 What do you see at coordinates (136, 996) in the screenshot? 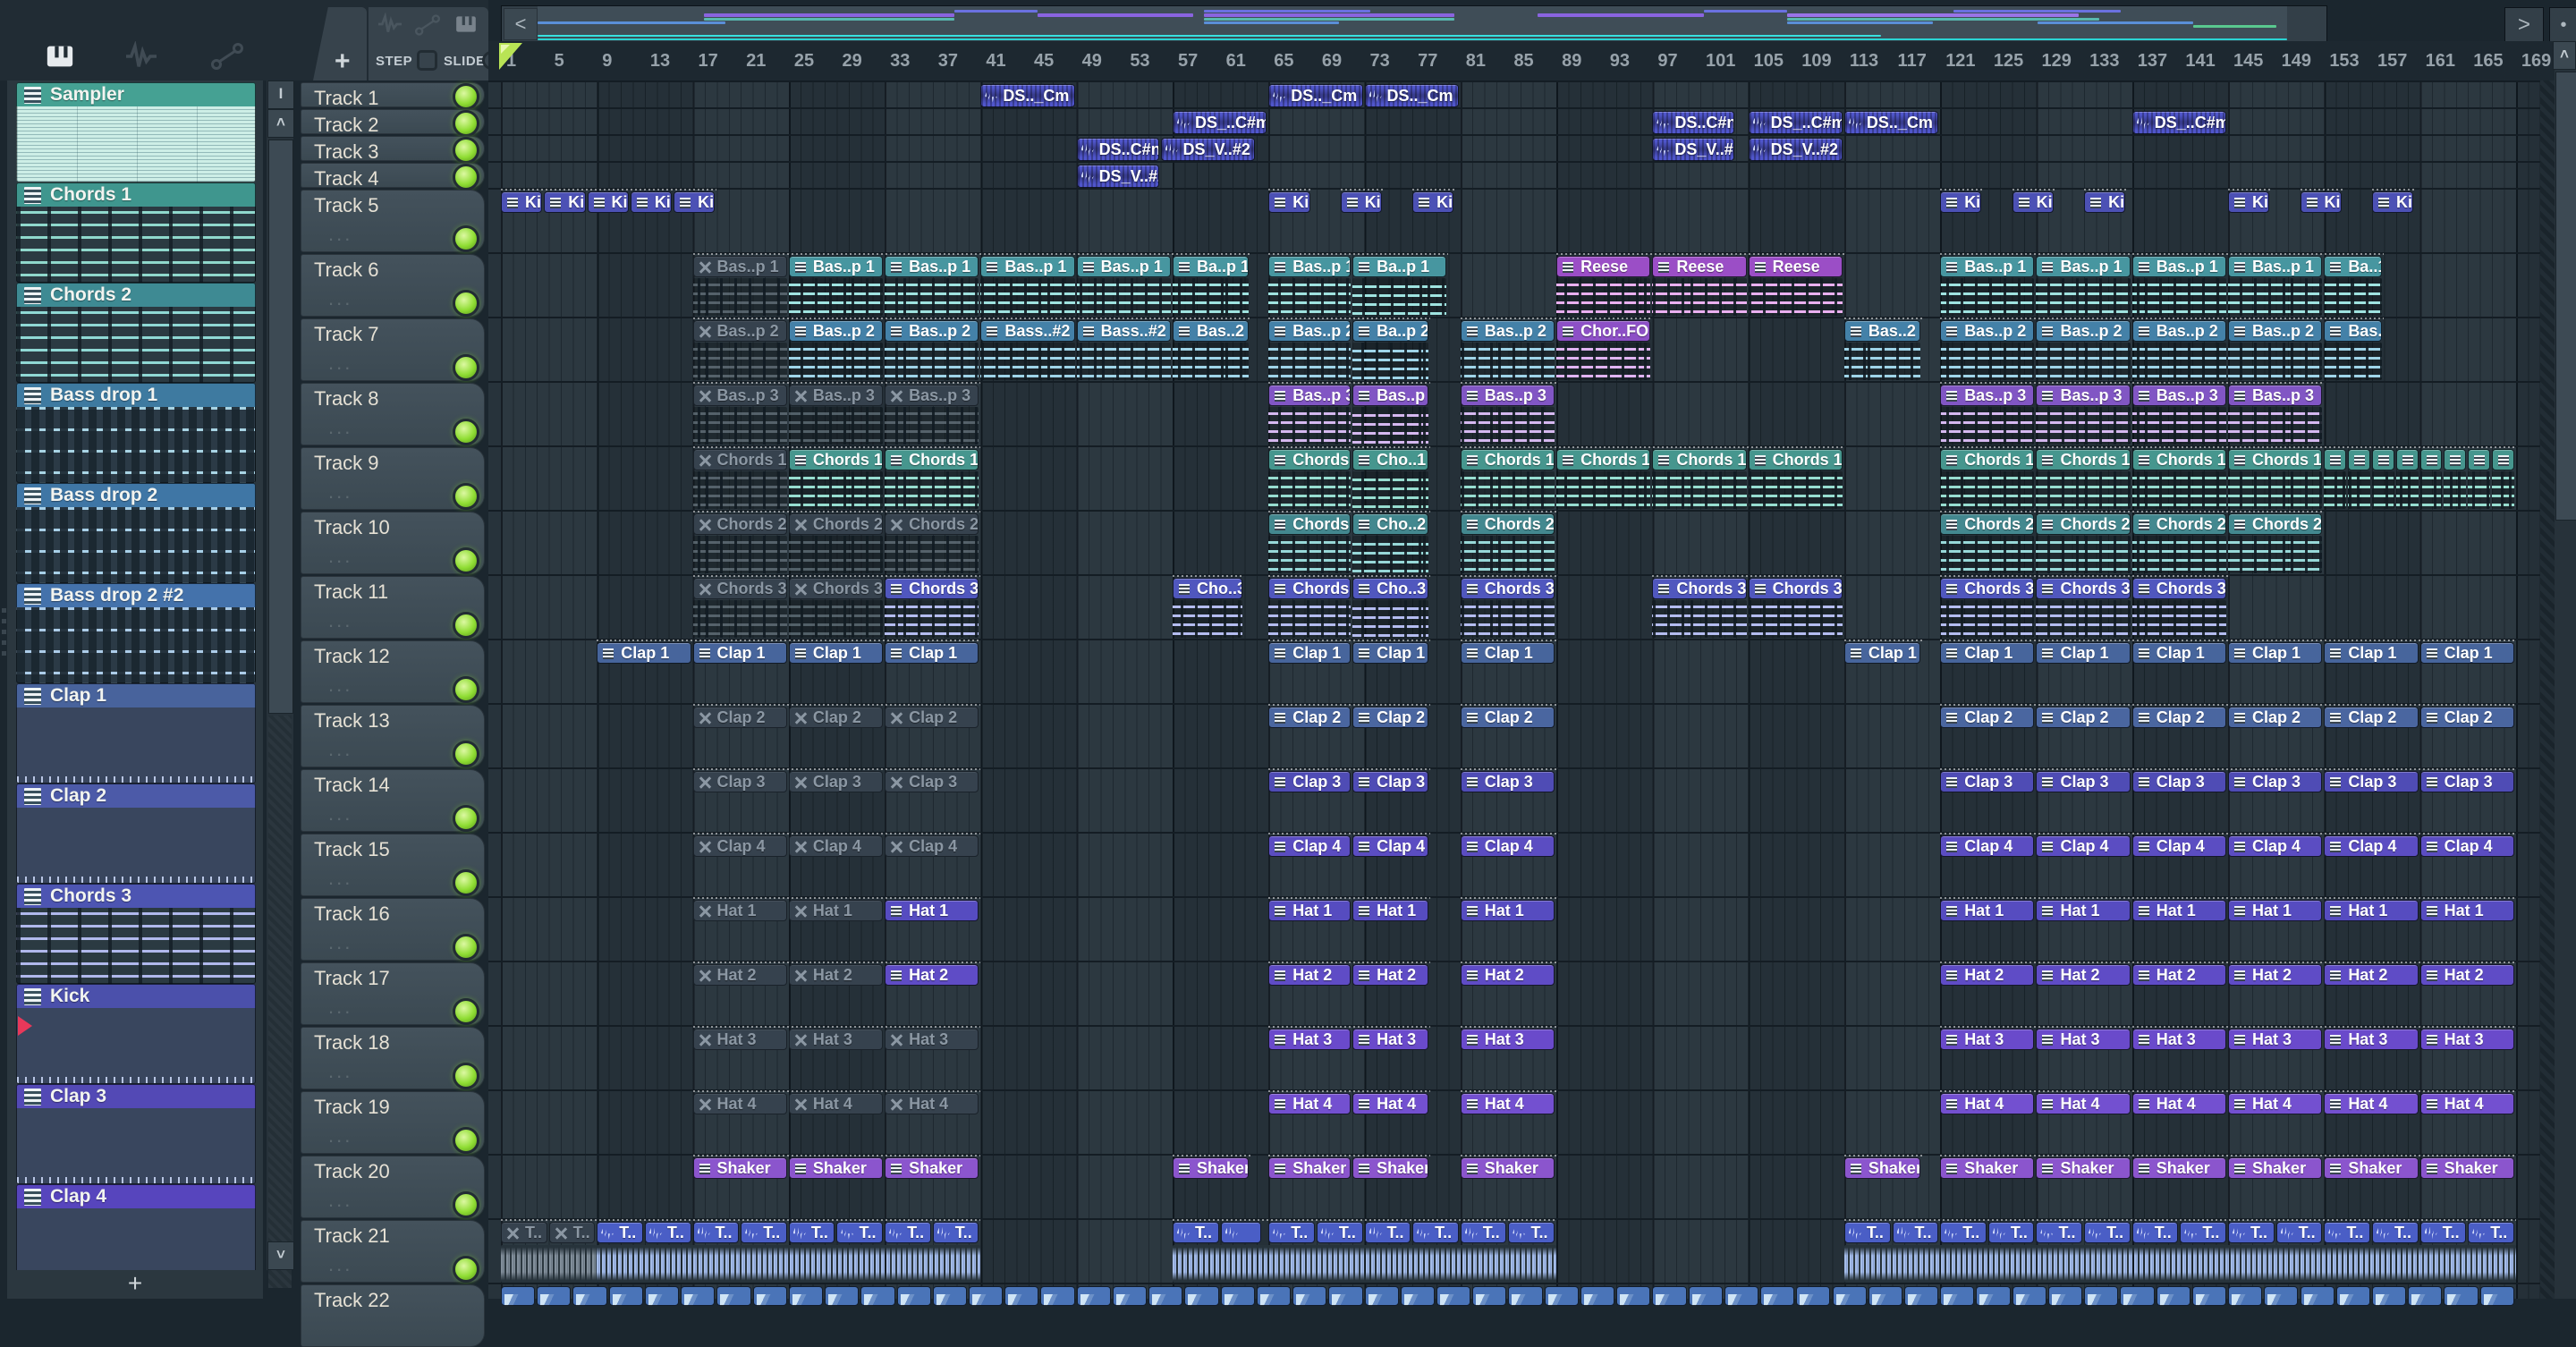
I see `pattern-header: Kick` at bounding box center [136, 996].